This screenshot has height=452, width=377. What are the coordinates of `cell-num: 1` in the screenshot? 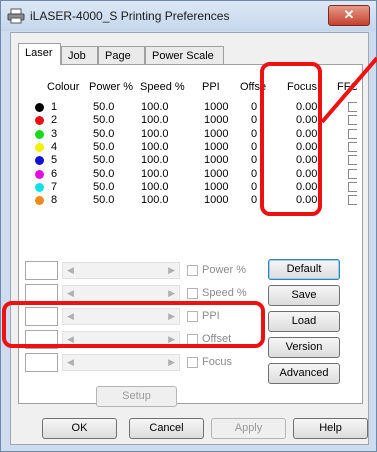 It's located at (54, 107).